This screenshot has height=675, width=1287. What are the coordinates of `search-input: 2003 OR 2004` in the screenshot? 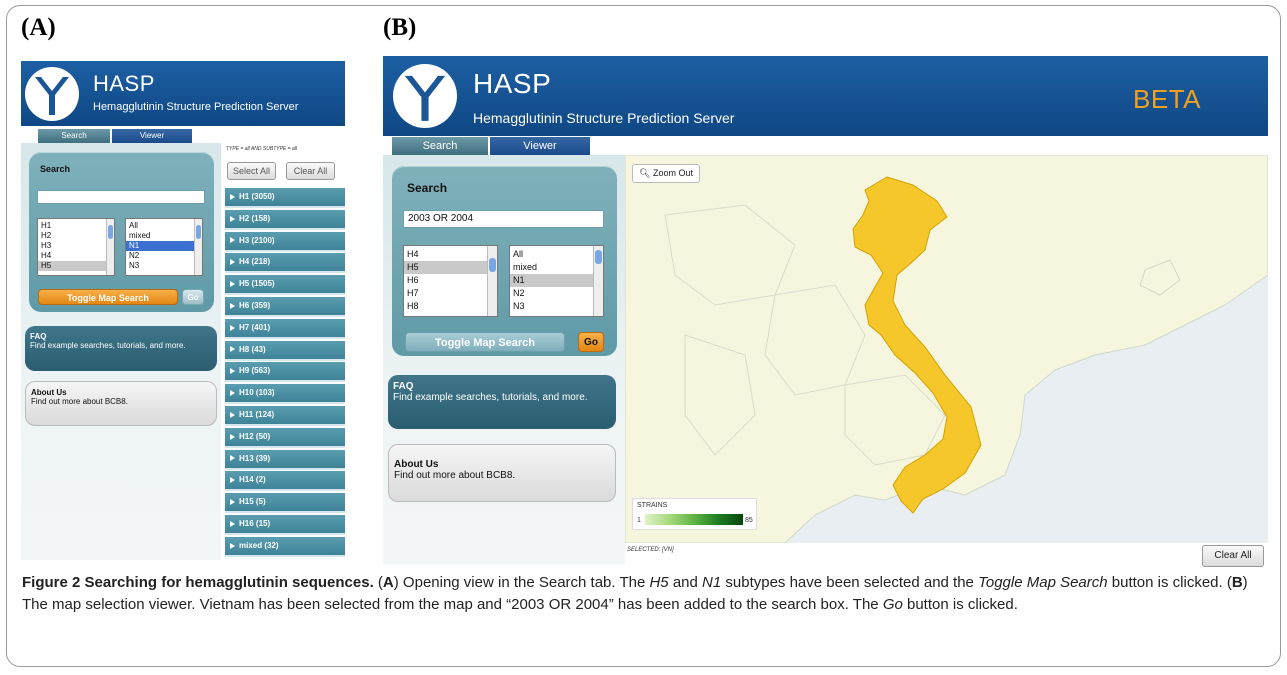 It's located at (503, 219).